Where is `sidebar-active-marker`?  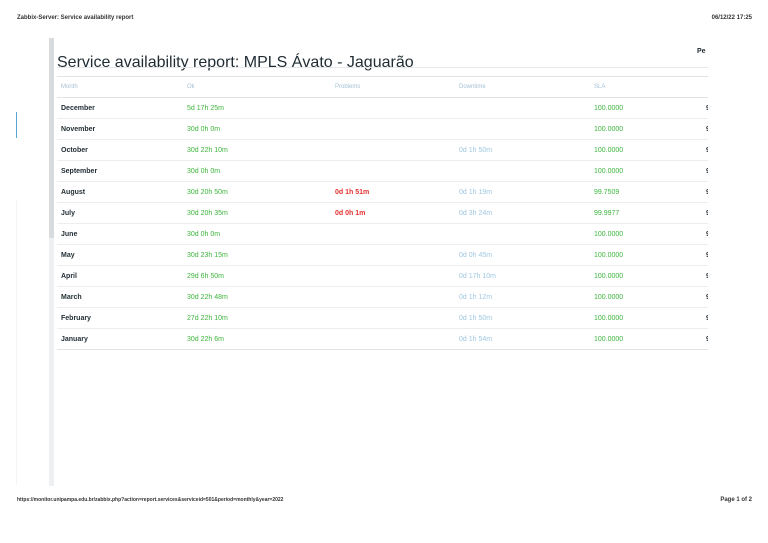
sidebar-active-marker is located at coordinates (16, 125).